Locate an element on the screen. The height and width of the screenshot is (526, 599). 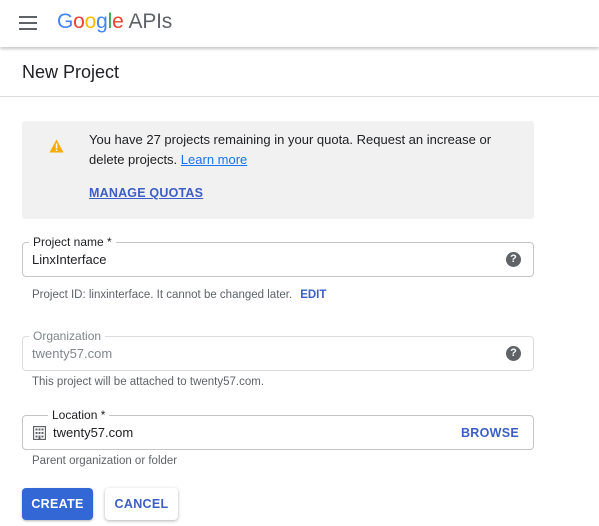
organization-value: twenty57.com is located at coordinates (72, 353).